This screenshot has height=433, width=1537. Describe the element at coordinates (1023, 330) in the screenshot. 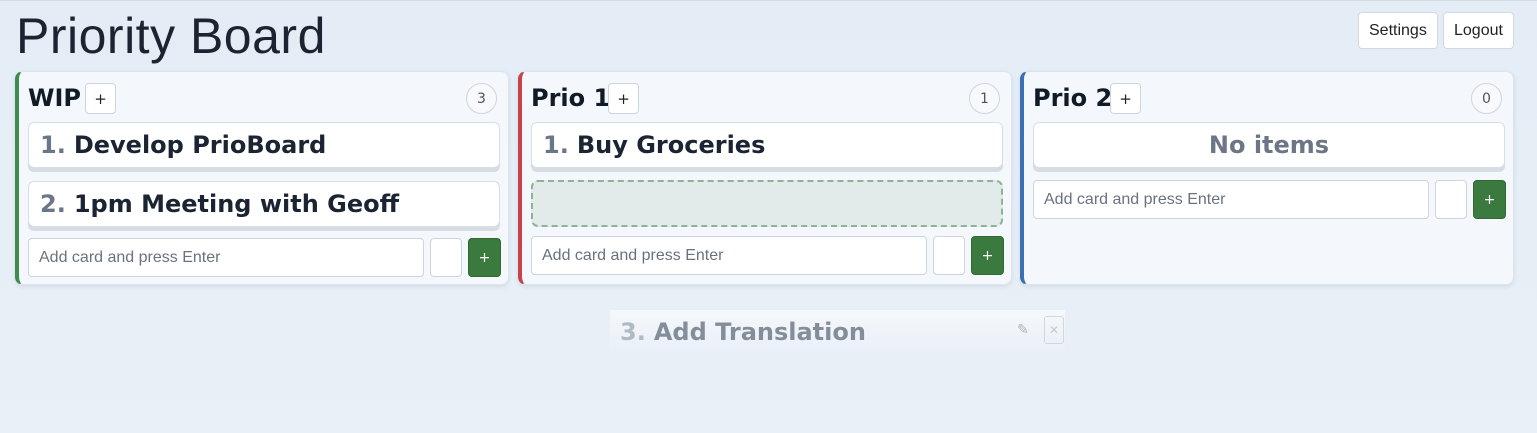

I see `edit-icon: ✎` at that location.